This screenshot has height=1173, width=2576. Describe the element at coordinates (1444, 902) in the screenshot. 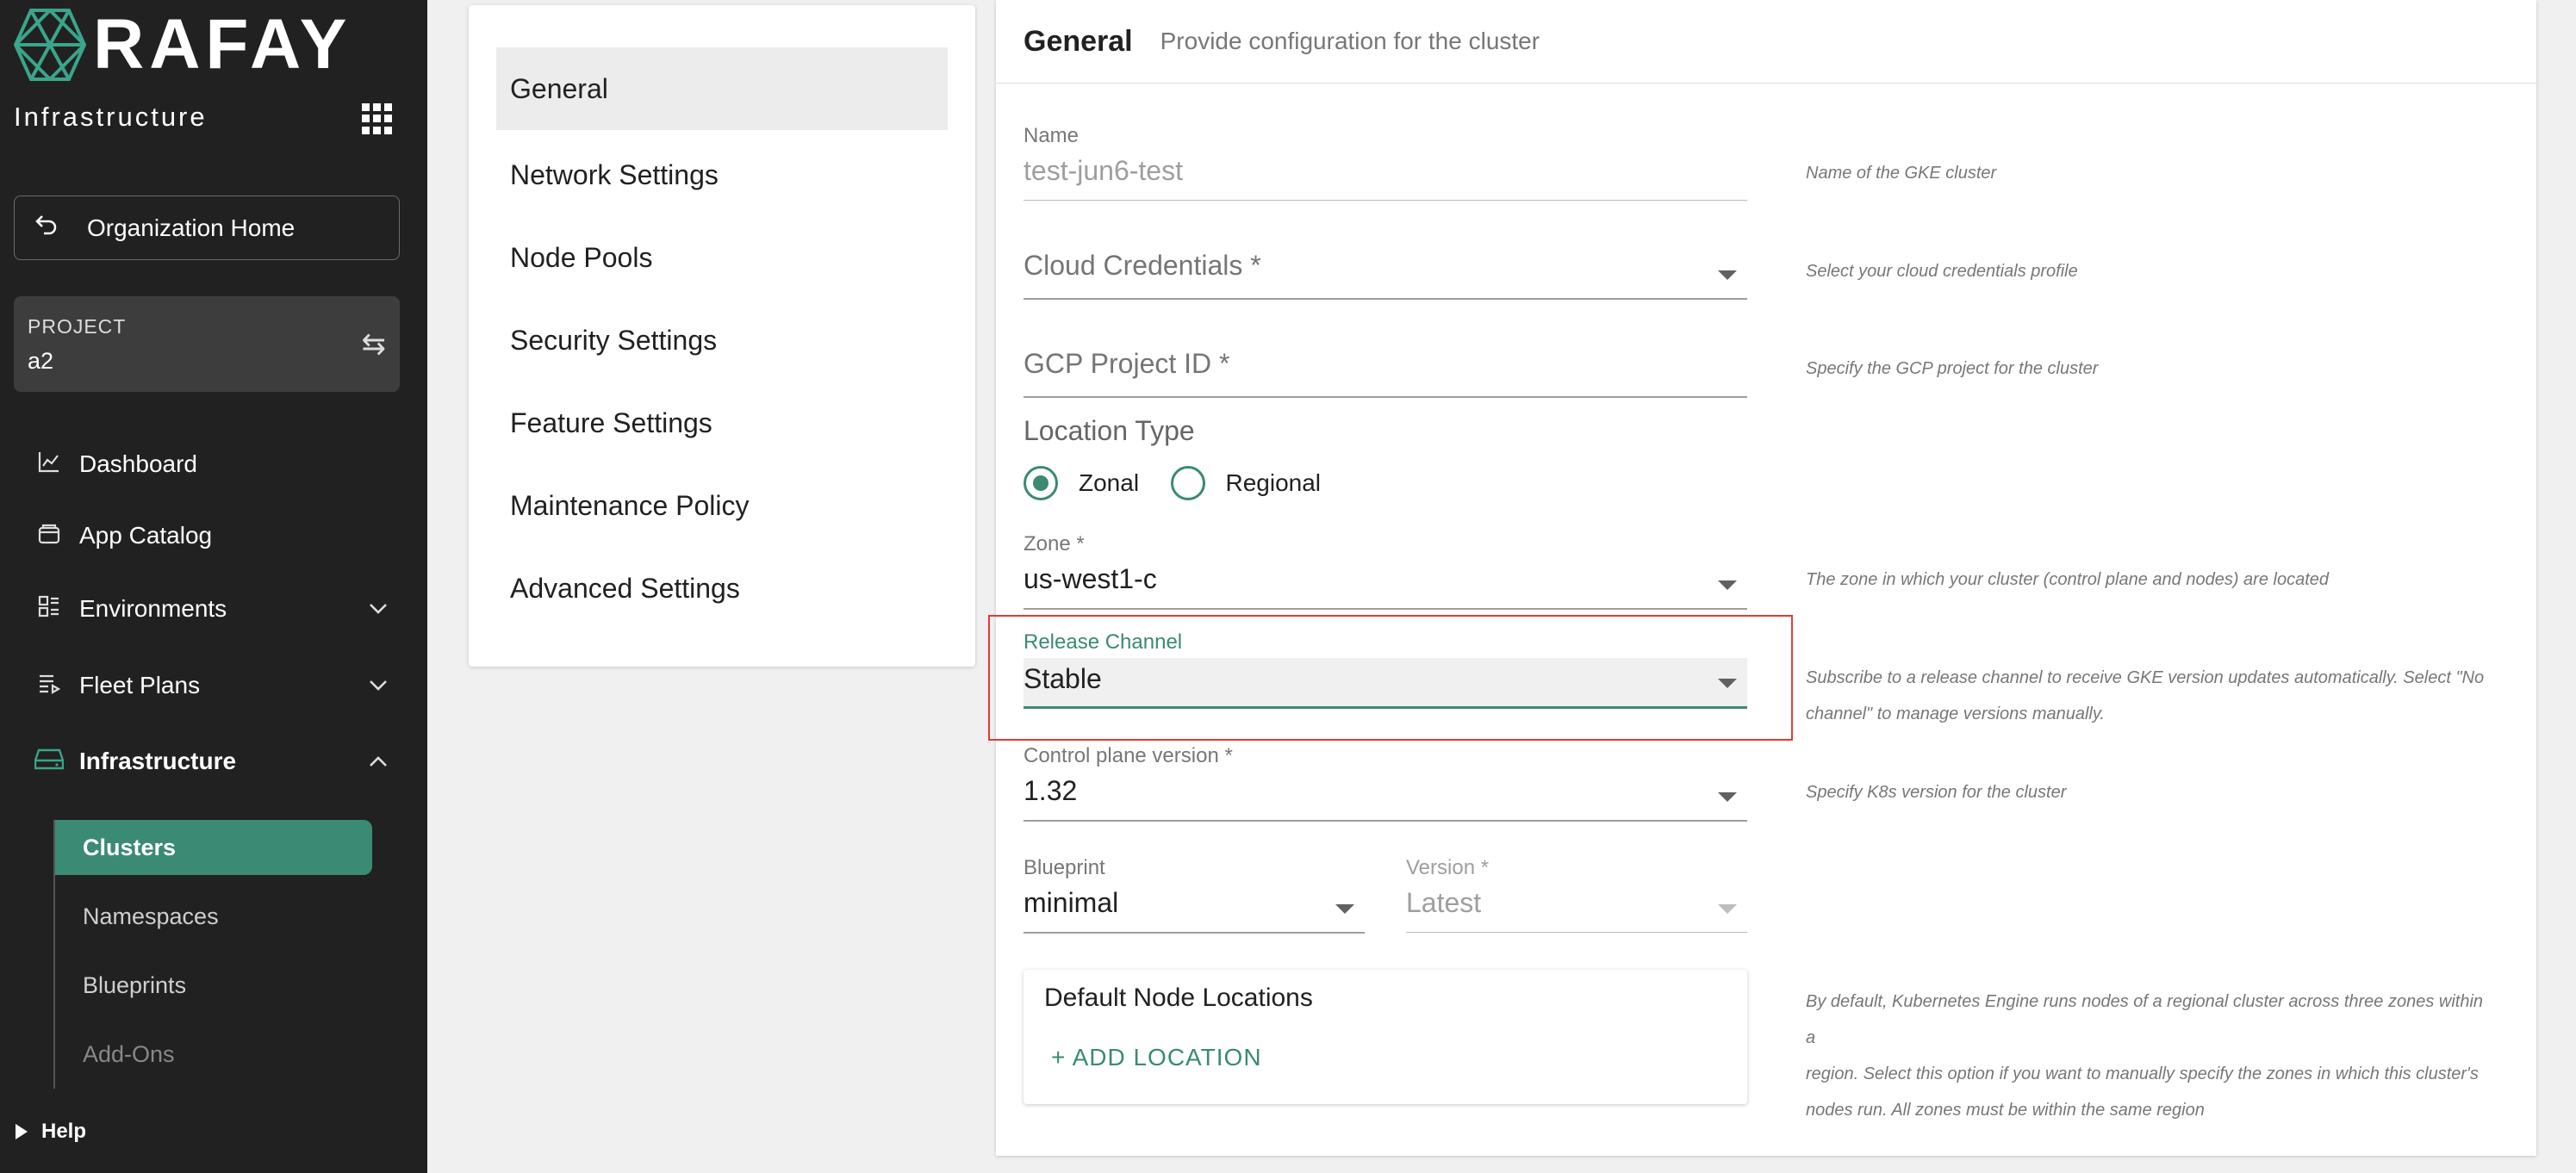

I see `version-value: Latest` at that location.